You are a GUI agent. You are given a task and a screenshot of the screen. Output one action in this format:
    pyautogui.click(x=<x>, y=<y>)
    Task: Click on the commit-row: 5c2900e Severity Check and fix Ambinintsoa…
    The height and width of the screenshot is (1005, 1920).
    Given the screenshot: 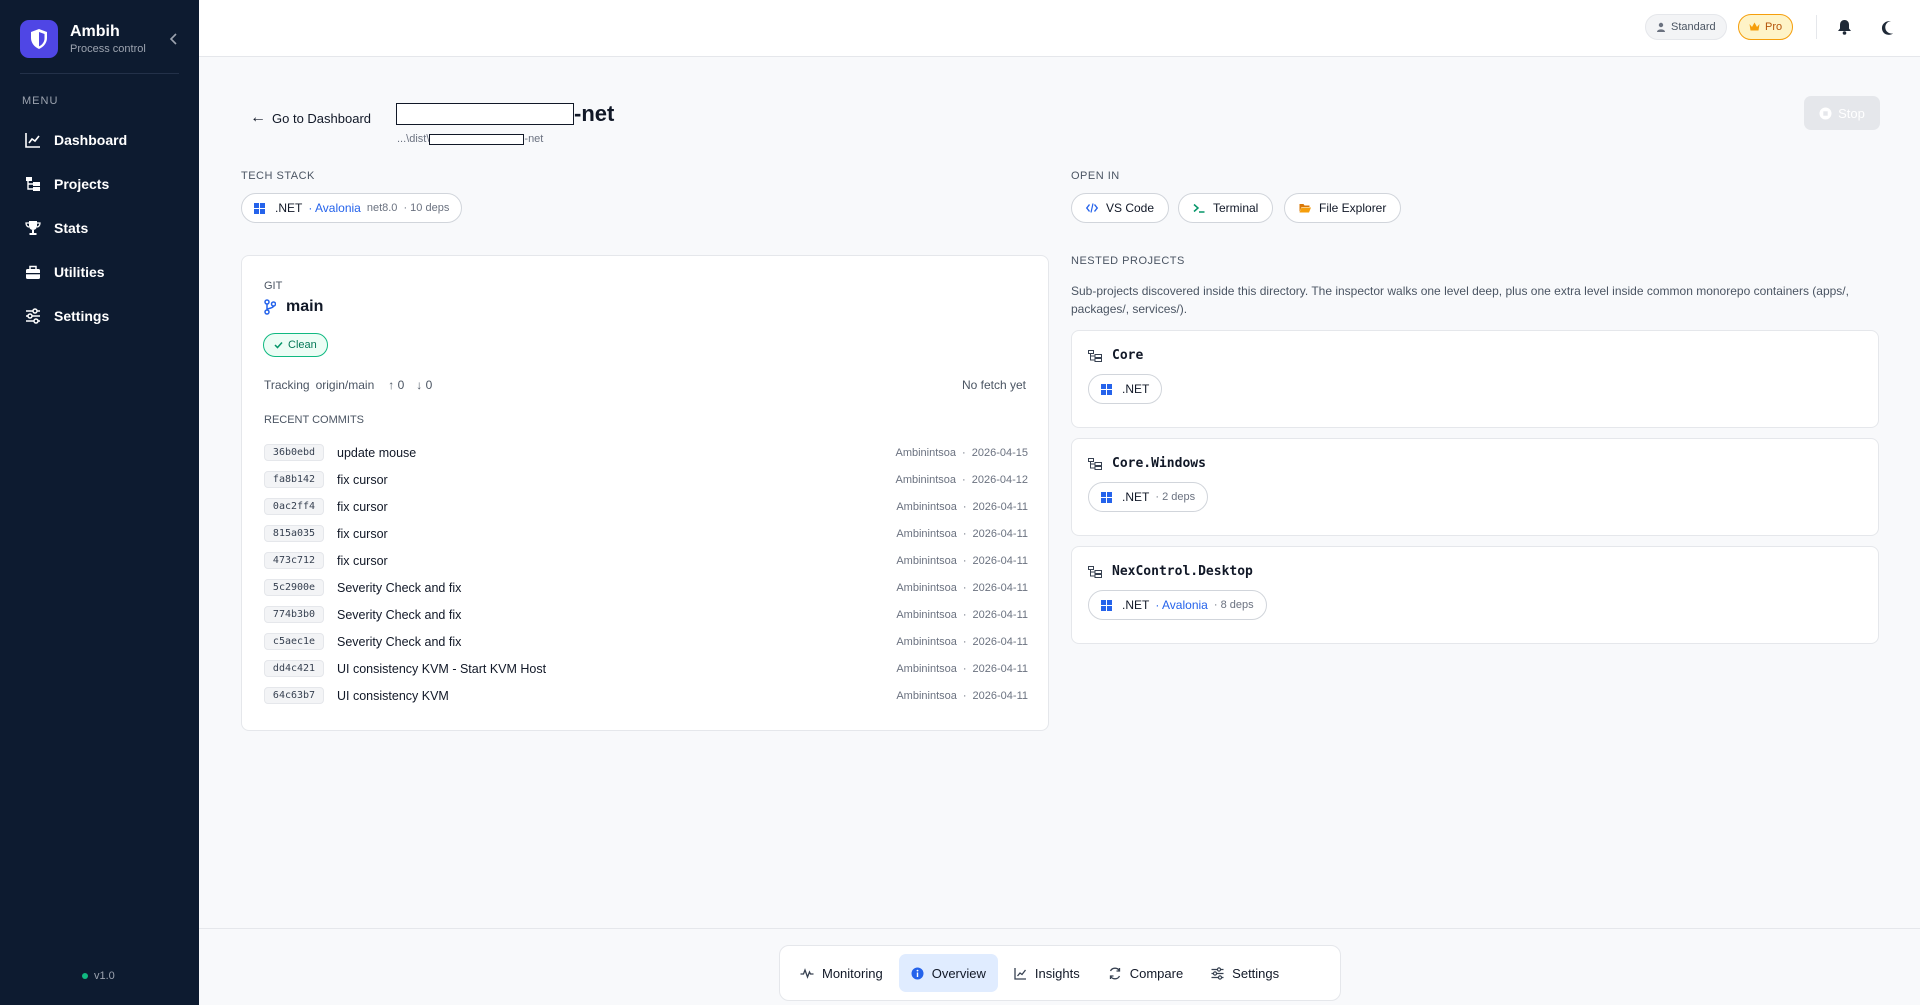 What is the action you would take?
    pyautogui.click(x=646, y=587)
    